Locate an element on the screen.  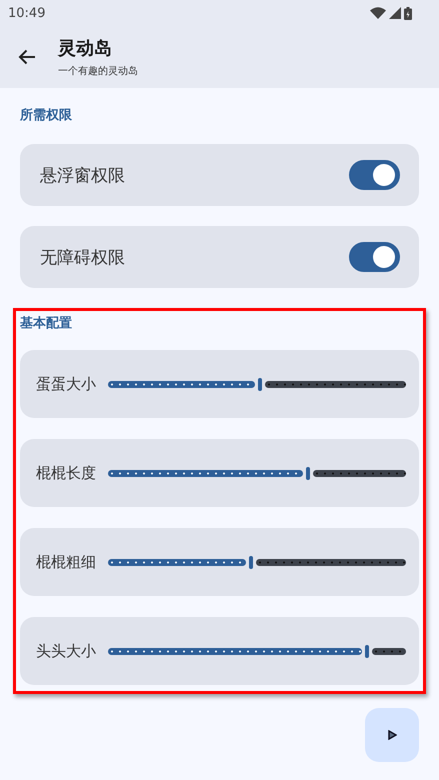
battery-icon is located at coordinates (408, 13).